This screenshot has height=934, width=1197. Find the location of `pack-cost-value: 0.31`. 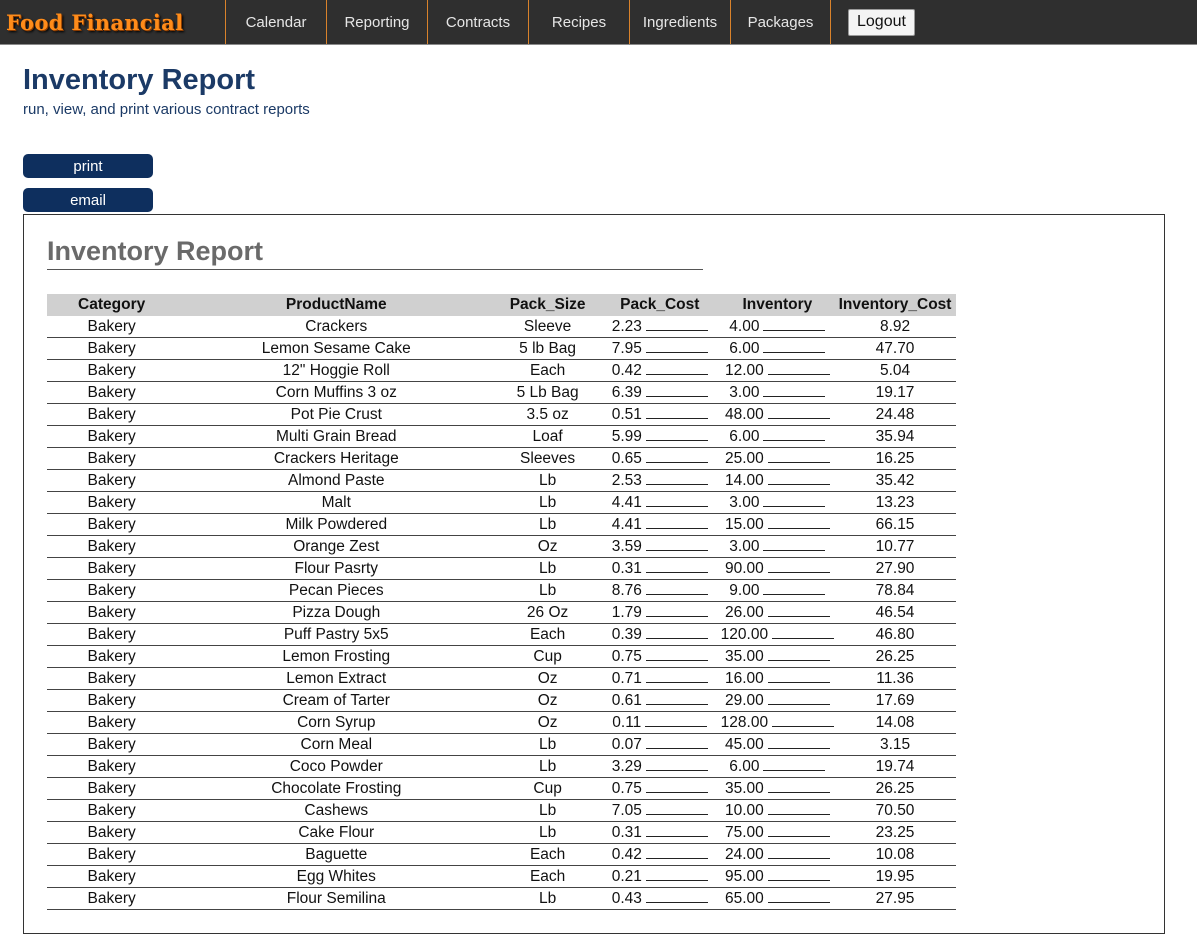

pack-cost-value: 0.31 is located at coordinates (626, 568).